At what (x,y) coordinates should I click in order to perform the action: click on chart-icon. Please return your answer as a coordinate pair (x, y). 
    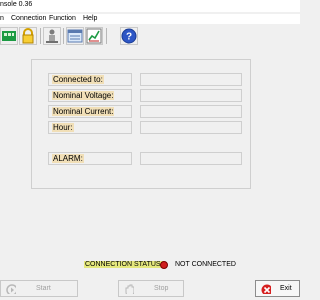
    Looking at the image, I should click on (94, 36).